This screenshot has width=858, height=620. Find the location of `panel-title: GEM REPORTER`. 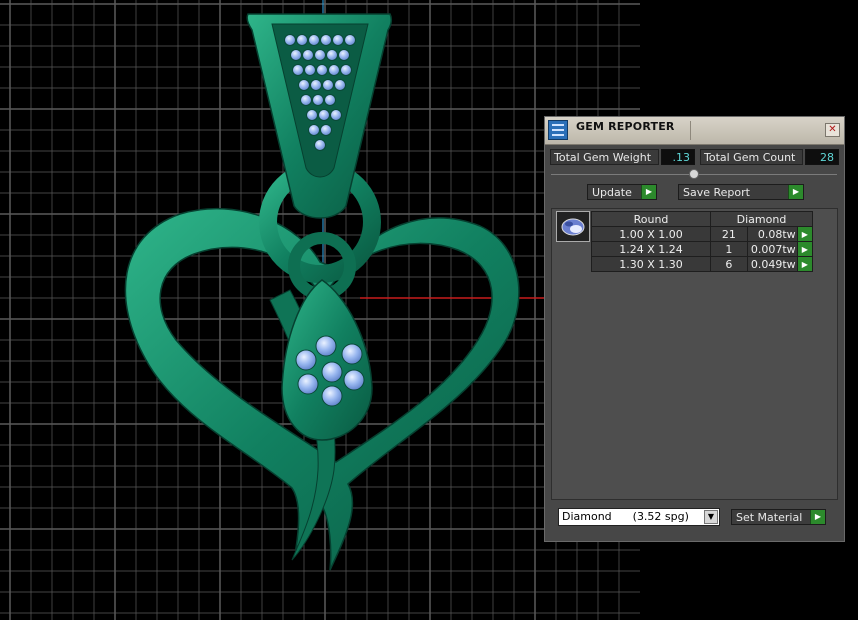

panel-title: GEM REPORTER is located at coordinates (625, 126).